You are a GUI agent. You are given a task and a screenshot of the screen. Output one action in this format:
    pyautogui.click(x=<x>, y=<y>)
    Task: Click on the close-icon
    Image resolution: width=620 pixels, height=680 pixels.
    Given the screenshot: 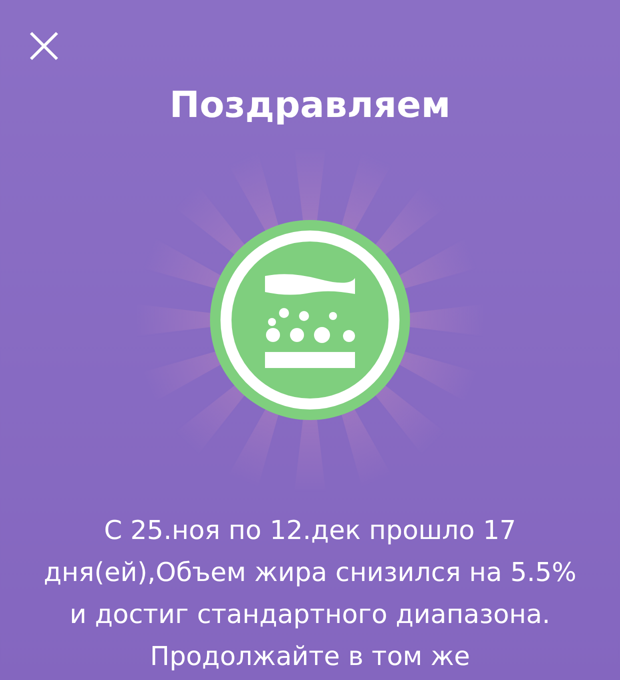 What is the action you would take?
    pyautogui.click(x=44, y=46)
    